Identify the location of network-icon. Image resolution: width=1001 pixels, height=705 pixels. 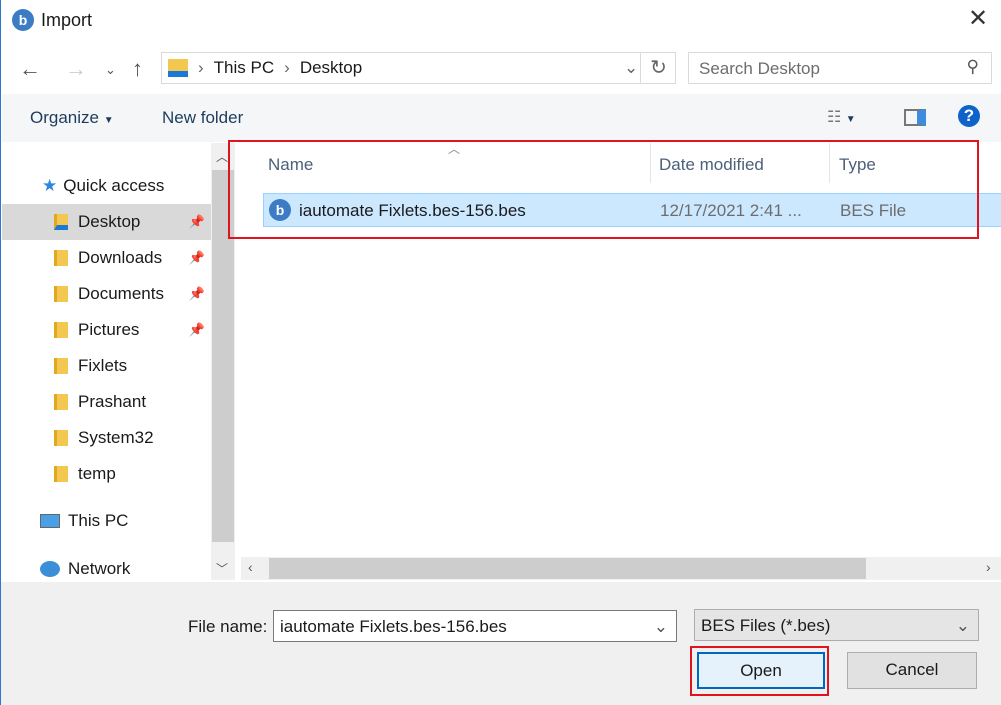
(50, 569).